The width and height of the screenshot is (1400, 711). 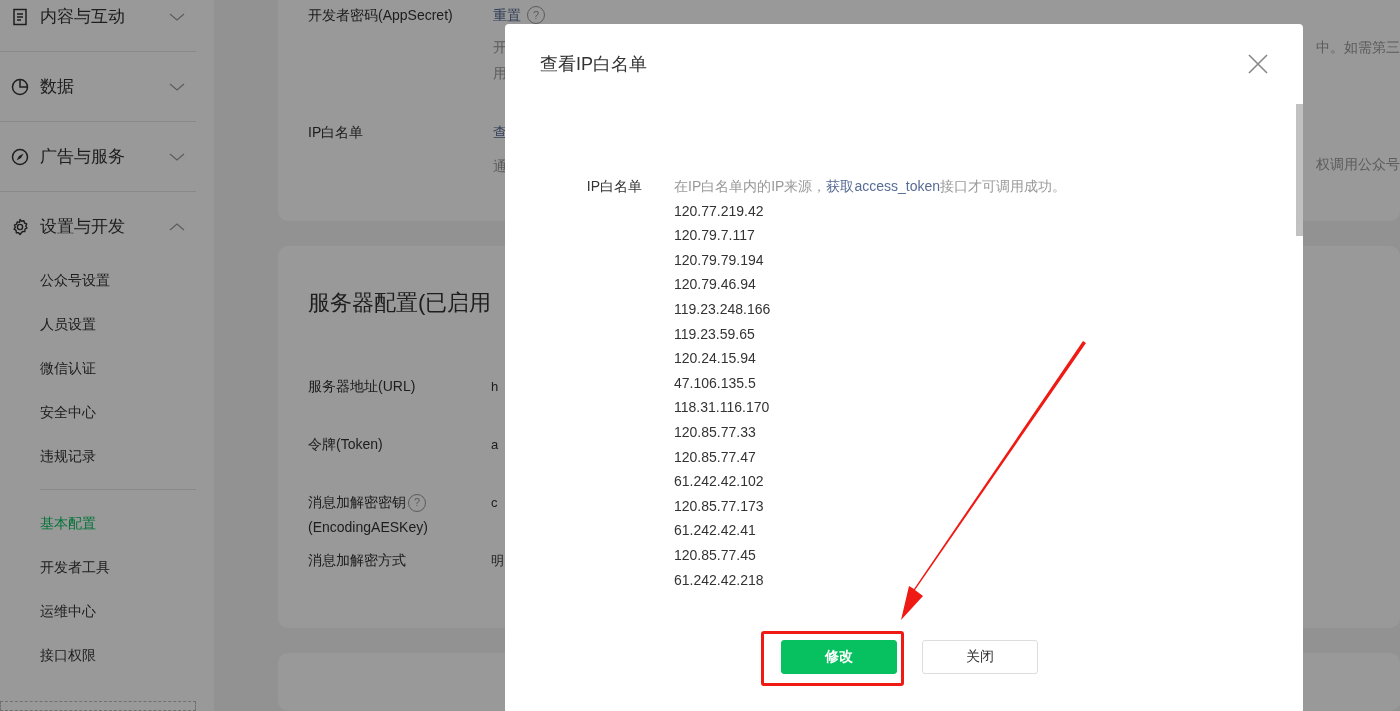 What do you see at coordinates (1358, 164) in the screenshot?
I see `description-text: 权调用公众号` at bounding box center [1358, 164].